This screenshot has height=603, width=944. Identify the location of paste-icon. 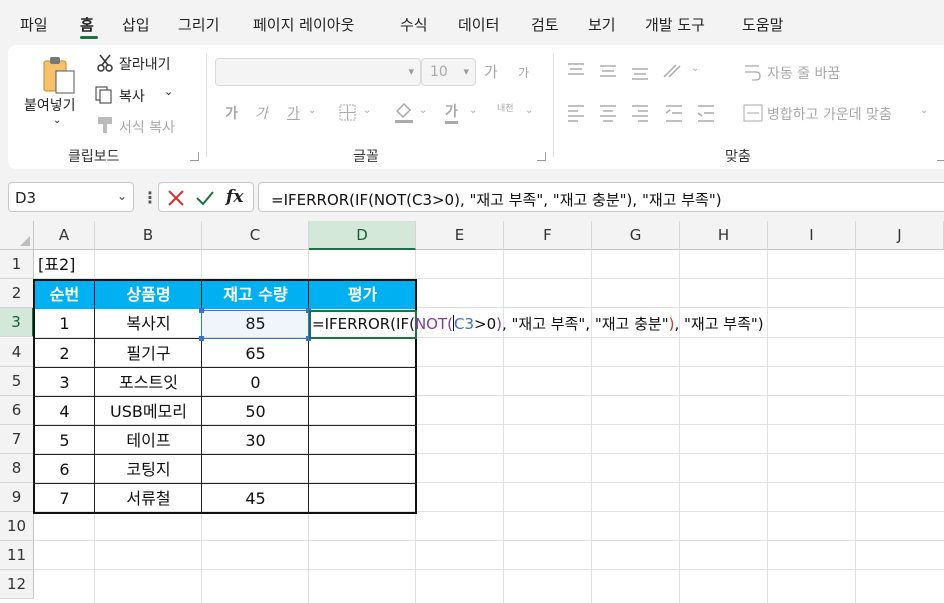
(59, 76).